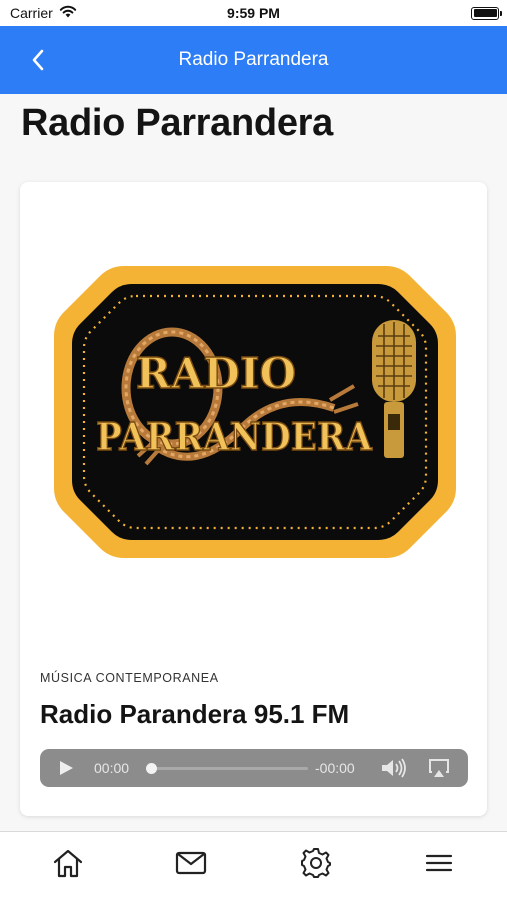 The image size is (507, 900). What do you see at coordinates (216, 373) in the screenshot?
I see `logo-text-radio: RADIO` at bounding box center [216, 373].